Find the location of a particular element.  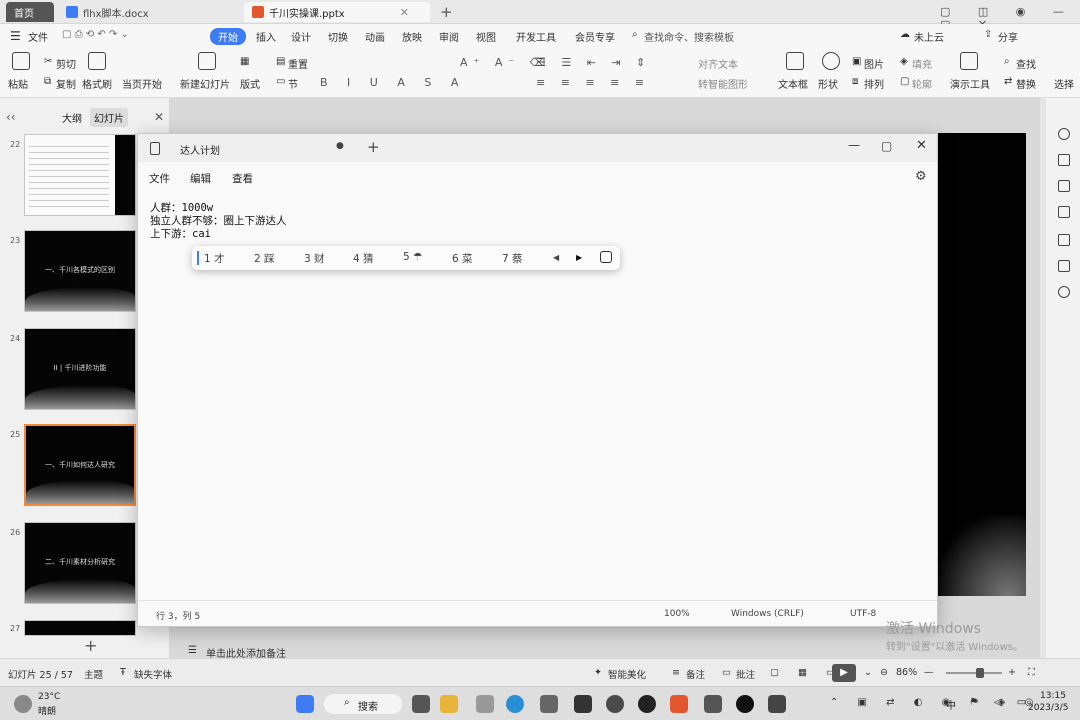

zoom-level: 100% is located at coordinates (677, 614).